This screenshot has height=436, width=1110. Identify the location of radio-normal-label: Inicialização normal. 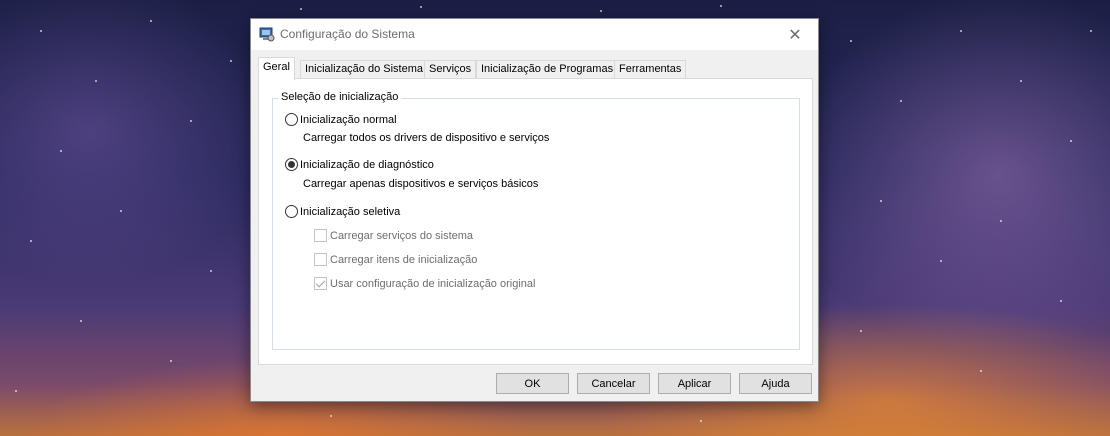
(348, 119).